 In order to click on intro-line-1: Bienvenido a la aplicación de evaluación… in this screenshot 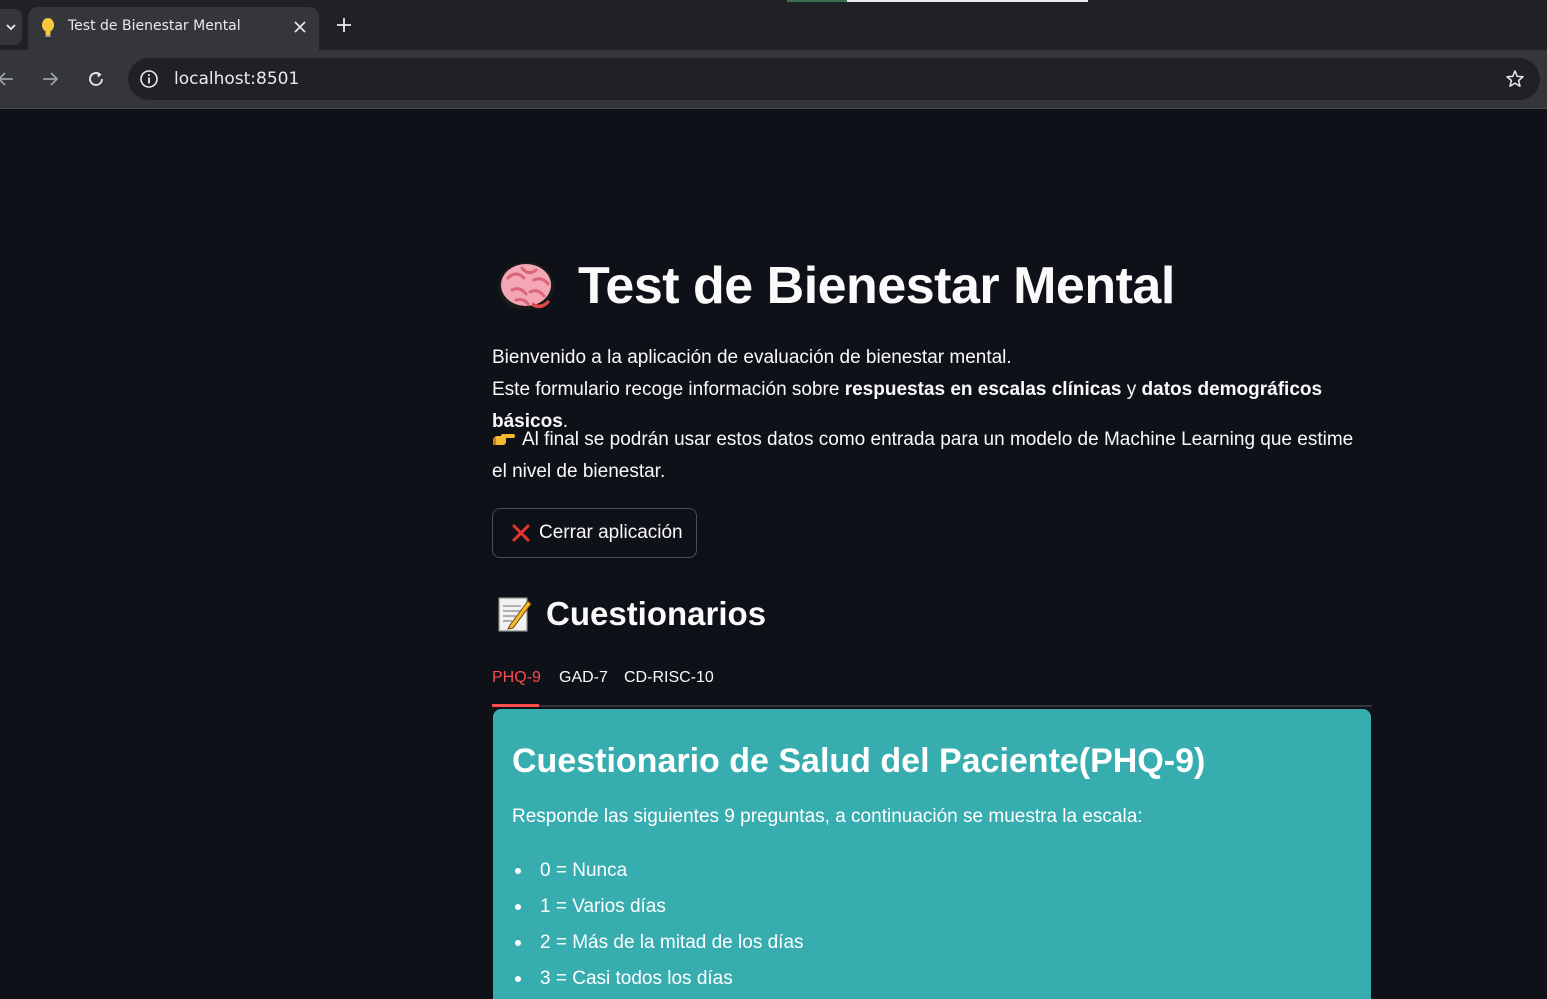, I will do `click(752, 357)`.